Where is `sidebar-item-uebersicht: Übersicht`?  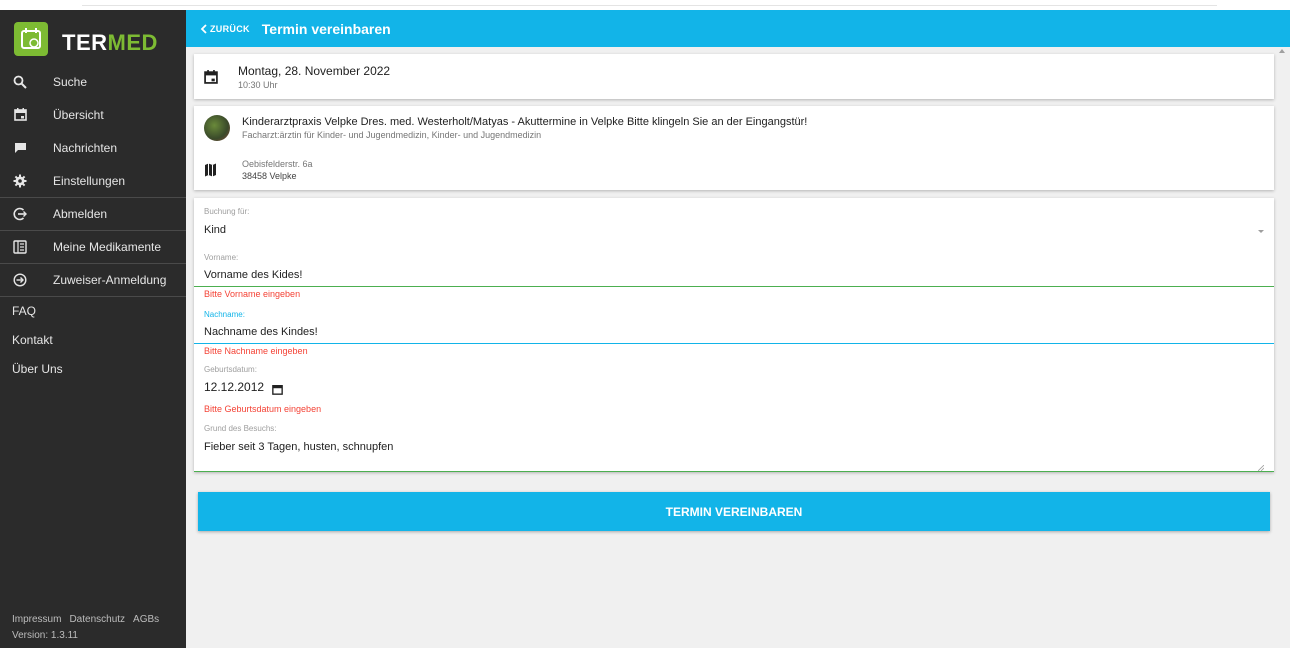
sidebar-item-uebersicht: Übersicht is located at coordinates (93, 114).